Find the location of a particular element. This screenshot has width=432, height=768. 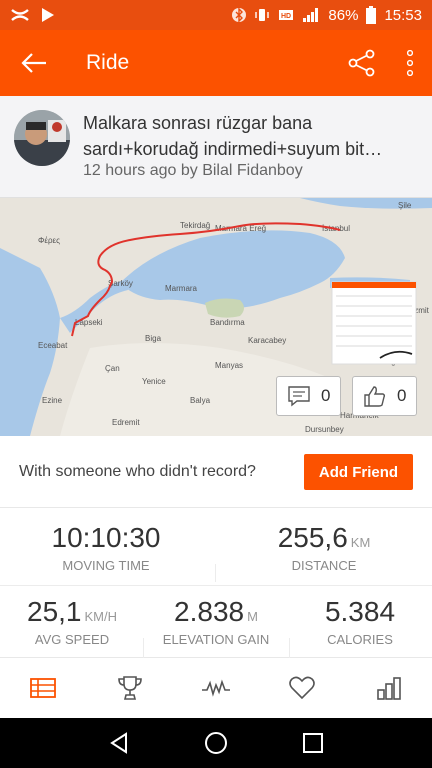

svg-text: Bandırma is located at coordinates (227, 322).